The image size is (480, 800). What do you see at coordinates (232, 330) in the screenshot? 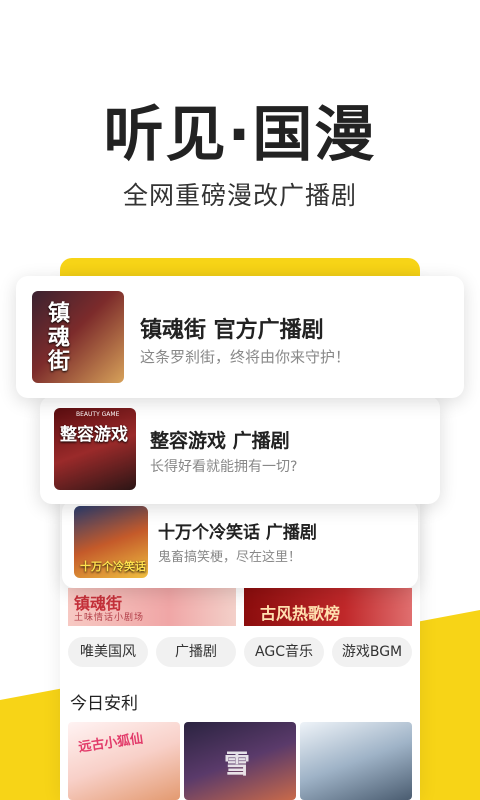
I see `card-title: 镇魂街 官方广播剧` at bounding box center [232, 330].